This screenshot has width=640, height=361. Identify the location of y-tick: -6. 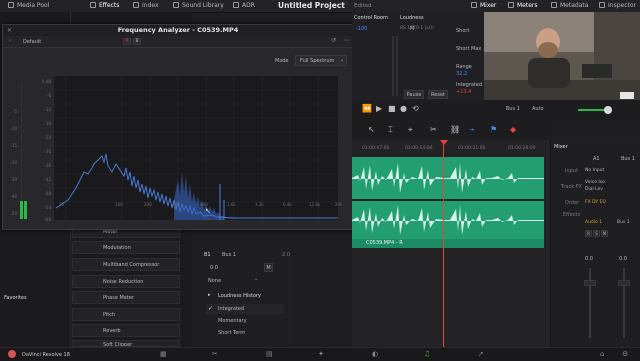
(49, 95).